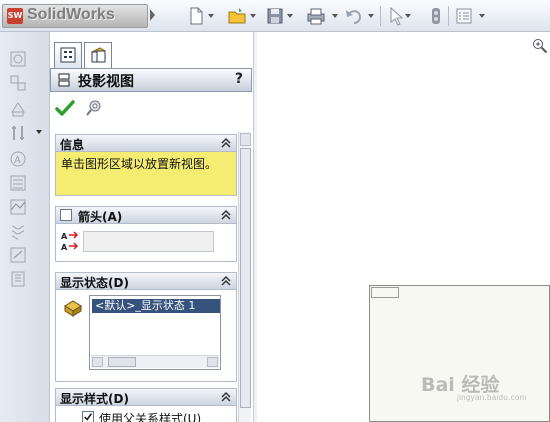 The image size is (550, 422). I want to click on display-state-group: 显示状态(D) <默认>_显示状态 1, so click(146, 327).